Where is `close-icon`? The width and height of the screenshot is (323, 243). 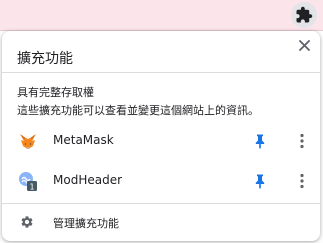 close-icon is located at coordinates (304, 45).